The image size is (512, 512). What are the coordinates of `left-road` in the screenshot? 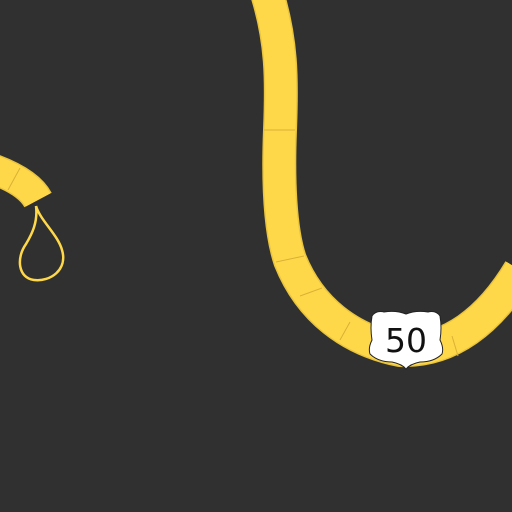 It's located at (26, 182).